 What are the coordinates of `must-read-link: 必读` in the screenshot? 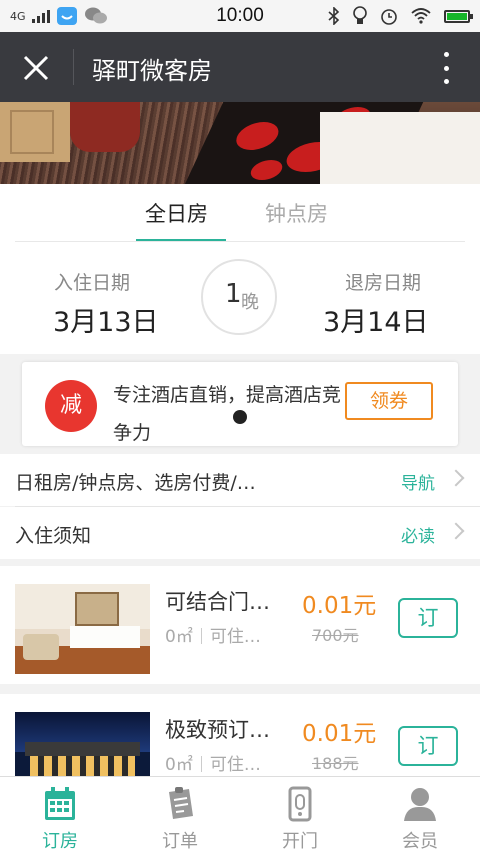 It's located at (418, 534).